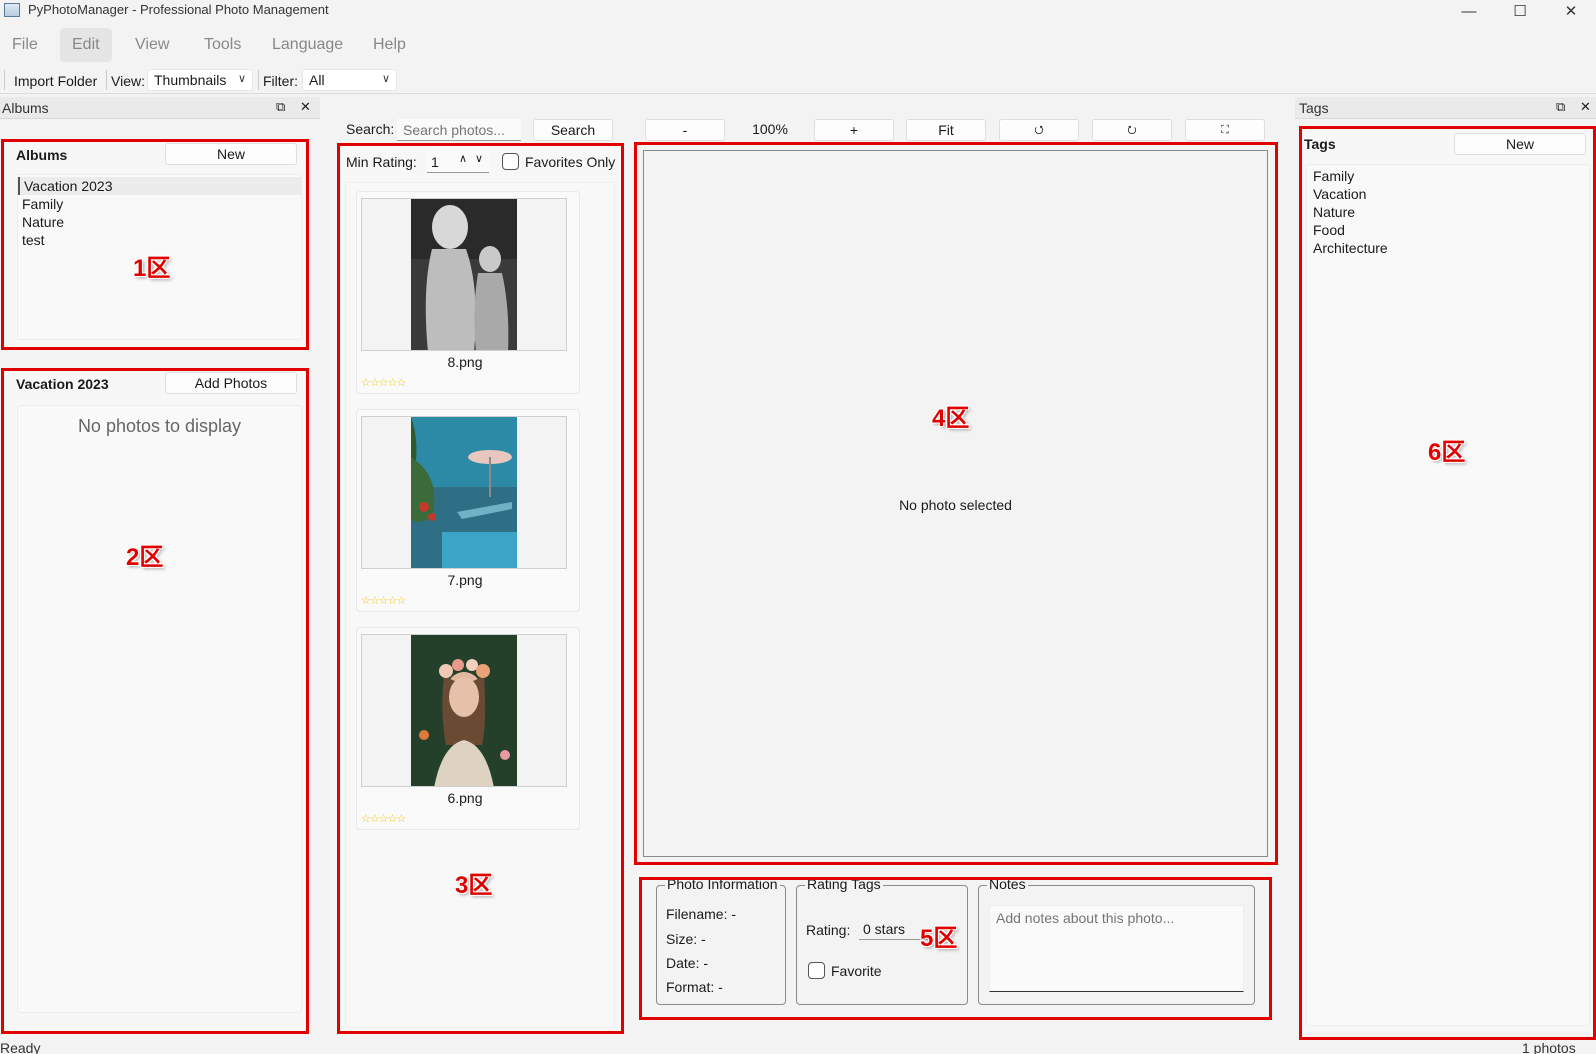  I want to click on filter-combo: All ∨, so click(349, 80).